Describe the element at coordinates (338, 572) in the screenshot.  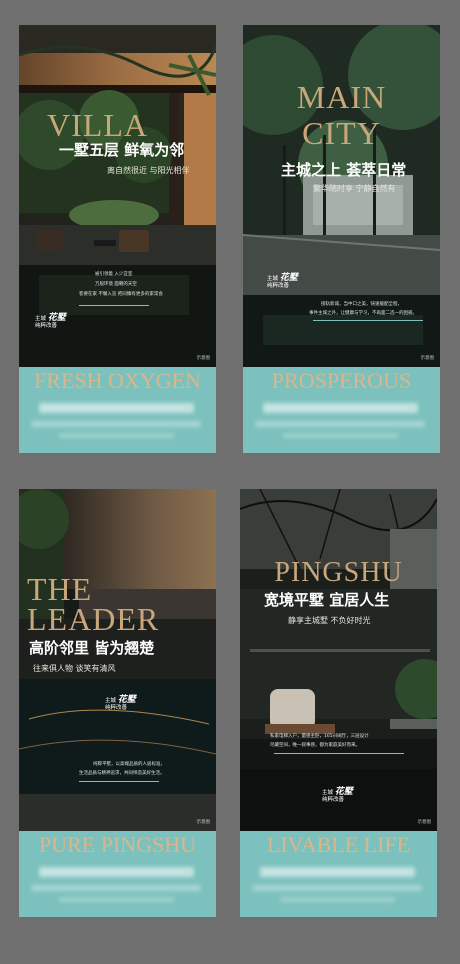
I see `headline-en: PINGSHU` at that location.